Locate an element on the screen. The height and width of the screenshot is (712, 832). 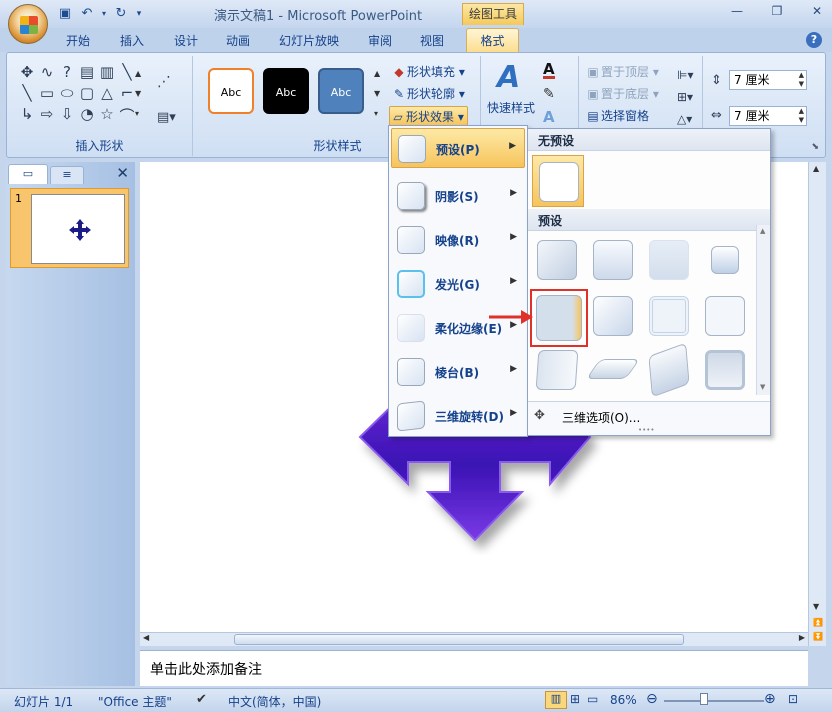
spellcheck-icon: ✔ is located at coordinates (201, 699).